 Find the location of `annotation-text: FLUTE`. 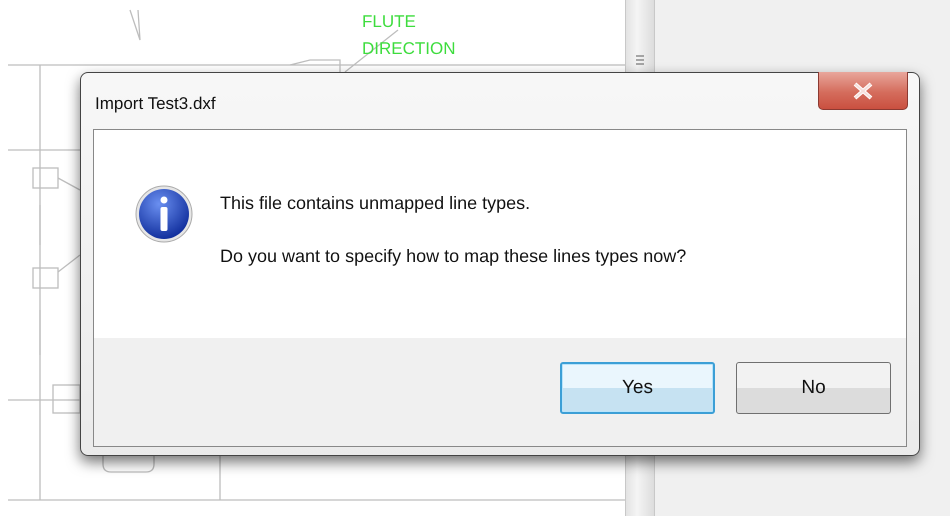

annotation-text: FLUTE is located at coordinates (389, 22).